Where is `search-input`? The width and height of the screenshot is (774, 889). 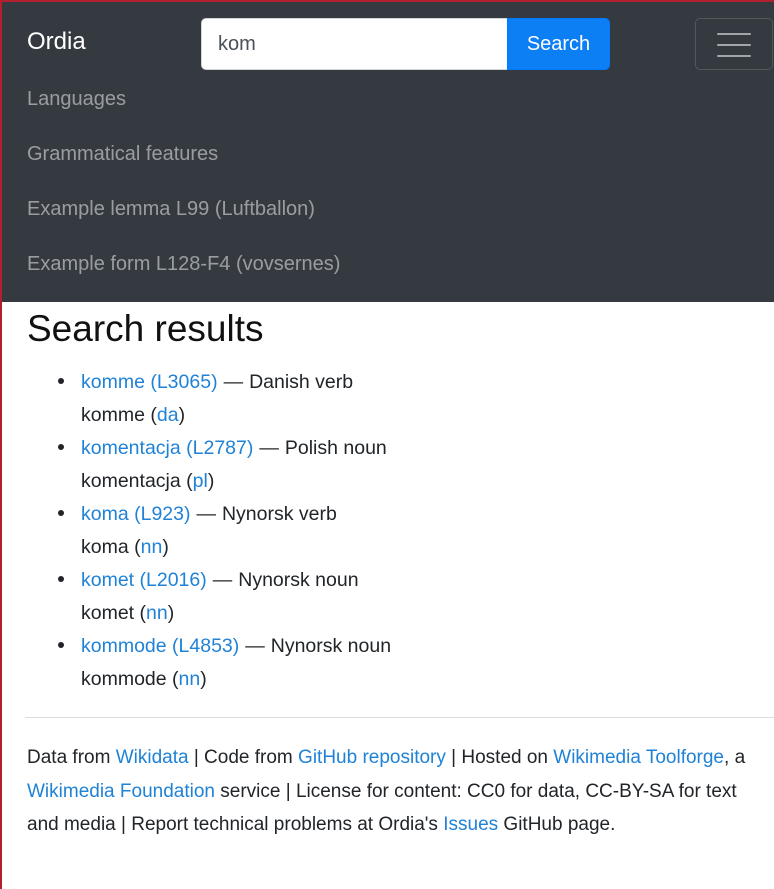 search-input is located at coordinates (354, 44).